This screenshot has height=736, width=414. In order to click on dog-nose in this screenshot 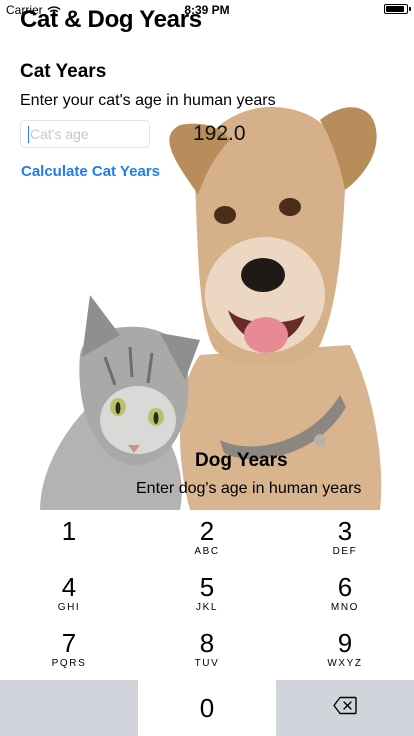, I will do `click(263, 275)`.